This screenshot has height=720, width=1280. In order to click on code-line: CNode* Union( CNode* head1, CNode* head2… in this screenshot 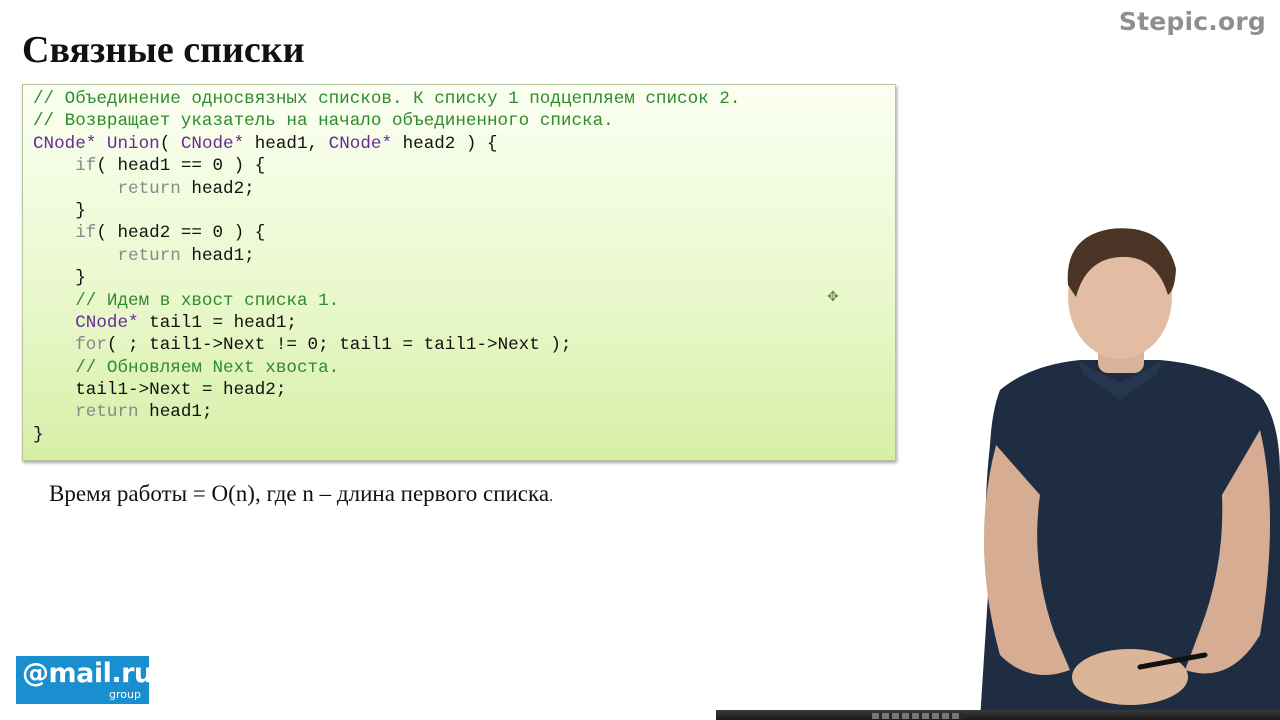, I will do `click(464, 144)`.